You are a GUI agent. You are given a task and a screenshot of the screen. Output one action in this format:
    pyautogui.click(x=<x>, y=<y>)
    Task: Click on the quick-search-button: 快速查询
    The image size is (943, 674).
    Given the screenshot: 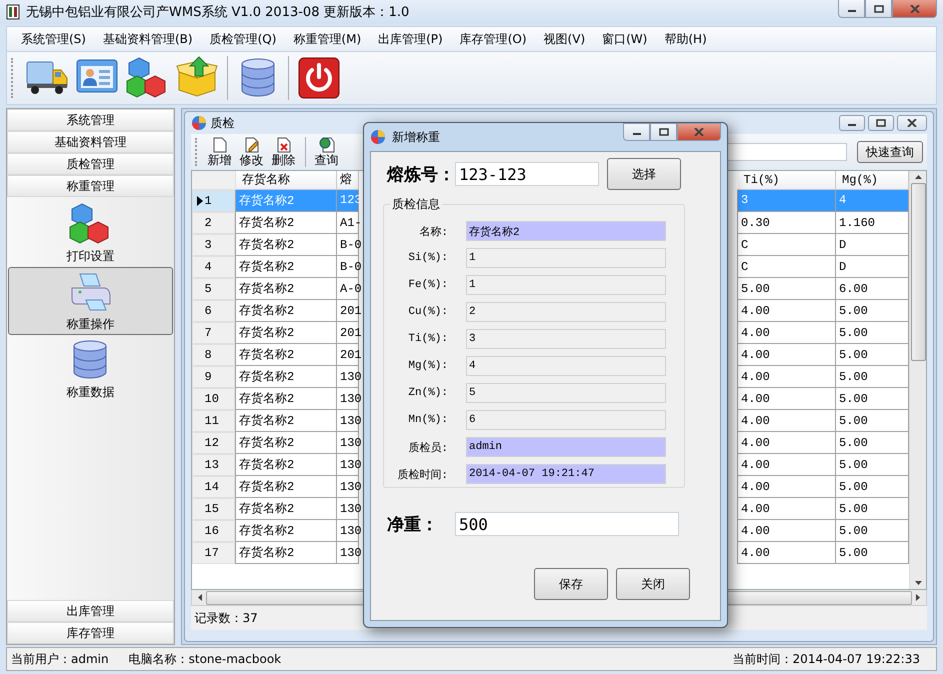 What is the action you would take?
    pyautogui.click(x=890, y=152)
    